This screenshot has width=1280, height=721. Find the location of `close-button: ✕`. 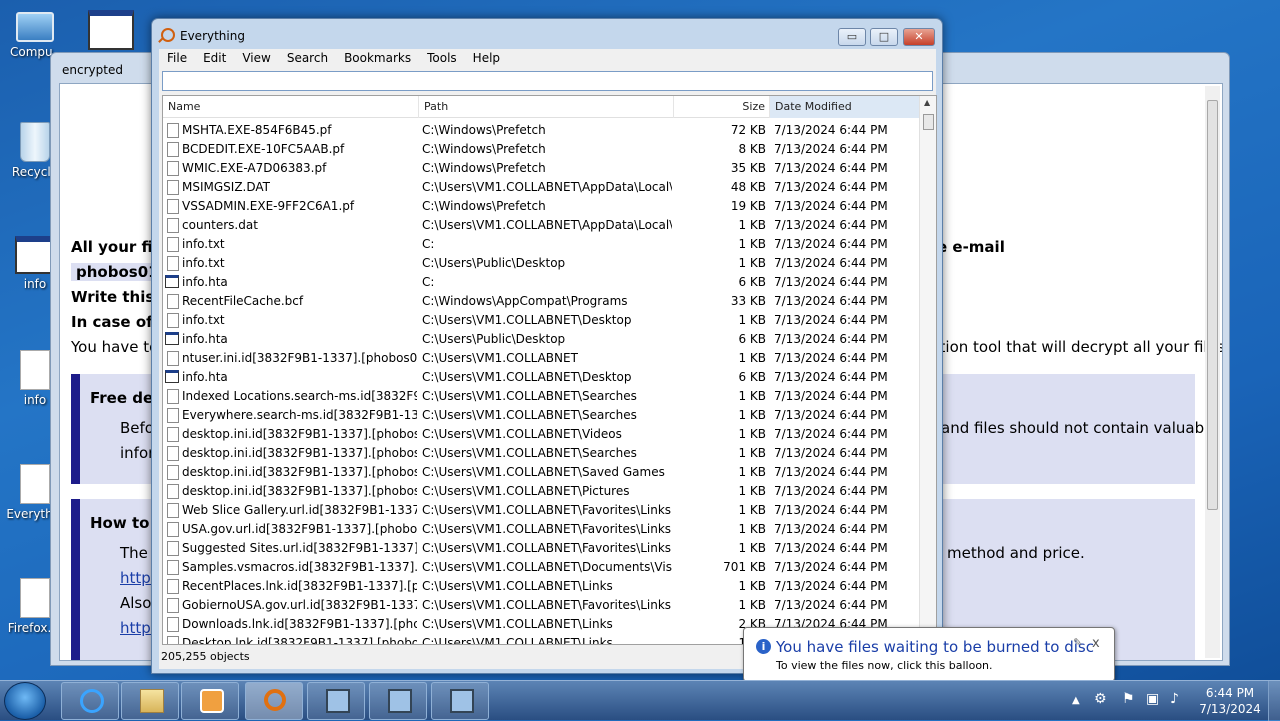

close-button: ✕ is located at coordinates (919, 37).